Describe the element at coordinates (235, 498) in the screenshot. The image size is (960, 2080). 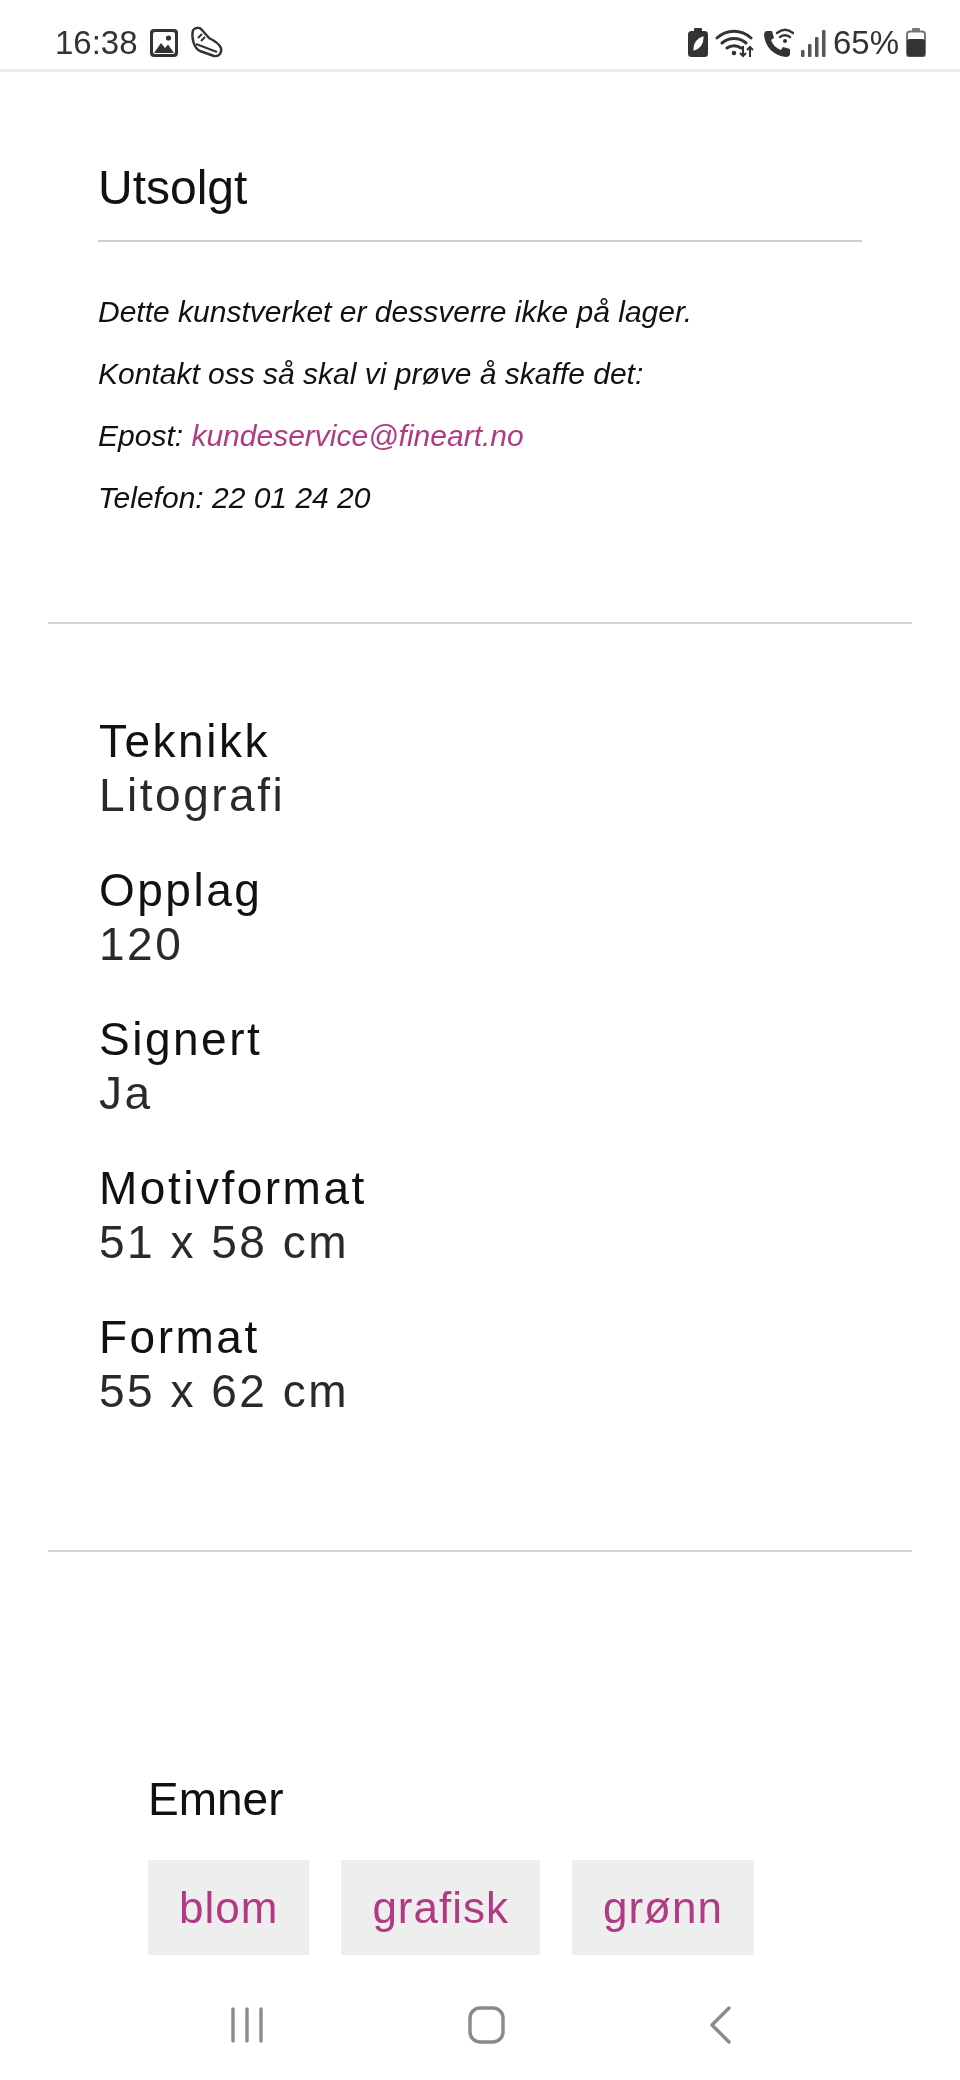
I see `notice-text: Telefon: 22 01 24 20` at that location.